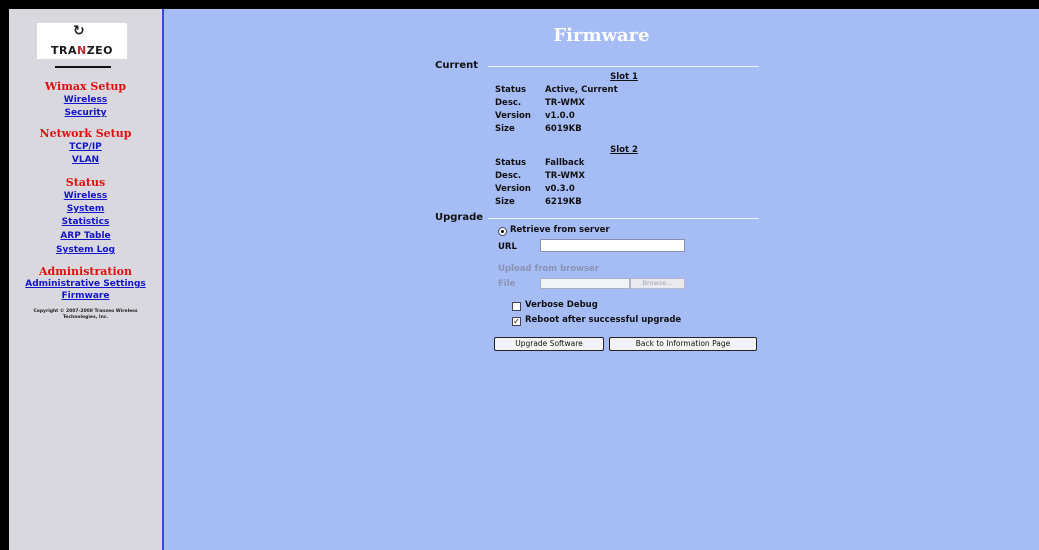 This screenshot has height=550, width=1039. Describe the element at coordinates (85, 271) in the screenshot. I see `section-administration: Administration` at that location.